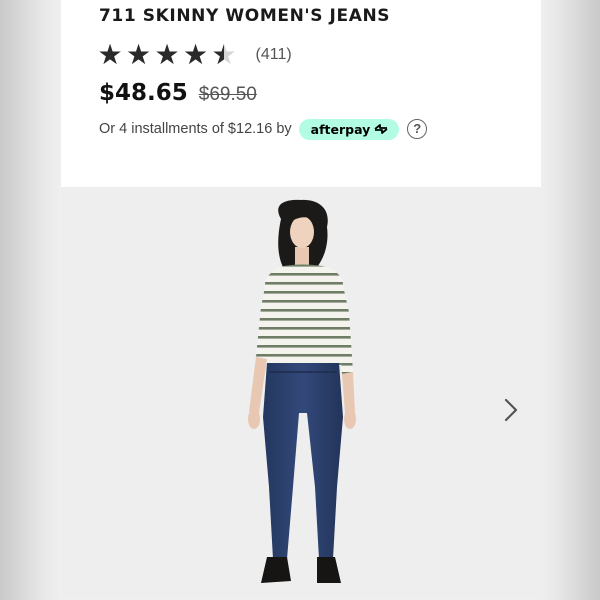 Image resolution: width=600 pixels, height=600 pixels. I want to click on afterpay-label: afterpay, so click(340, 129).